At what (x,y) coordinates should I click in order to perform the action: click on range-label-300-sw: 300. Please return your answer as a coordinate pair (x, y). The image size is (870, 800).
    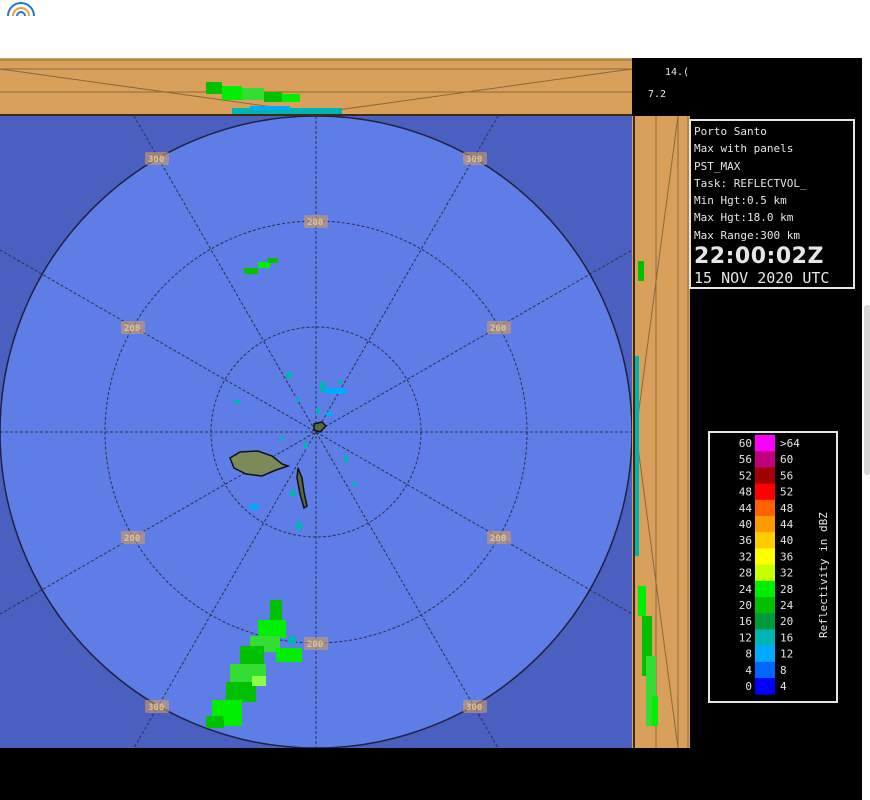
    Looking at the image, I should click on (156, 708).